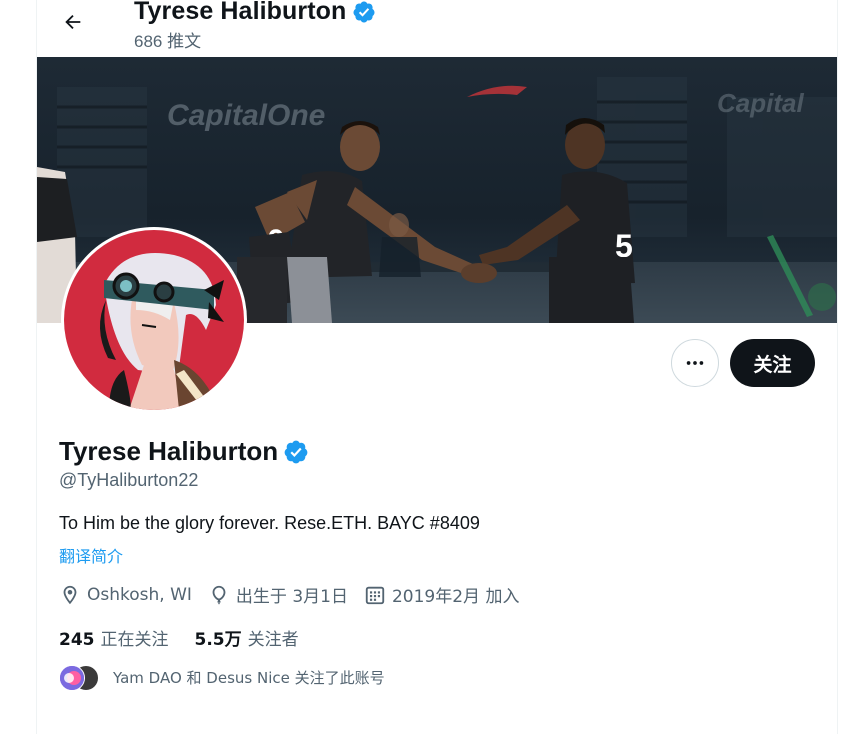 The image size is (865, 734). Describe the element at coordinates (375, 595) in the screenshot. I see `calendar-icon` at that location.